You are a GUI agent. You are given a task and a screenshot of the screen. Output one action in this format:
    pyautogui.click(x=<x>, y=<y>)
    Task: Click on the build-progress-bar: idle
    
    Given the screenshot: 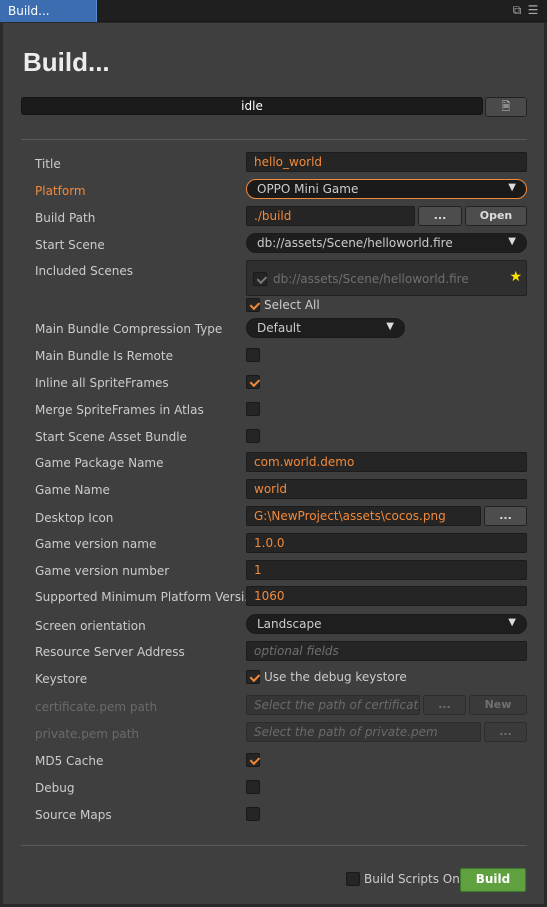 What is the action you would take?
    pyautogui.click(x=252, y=106)
    